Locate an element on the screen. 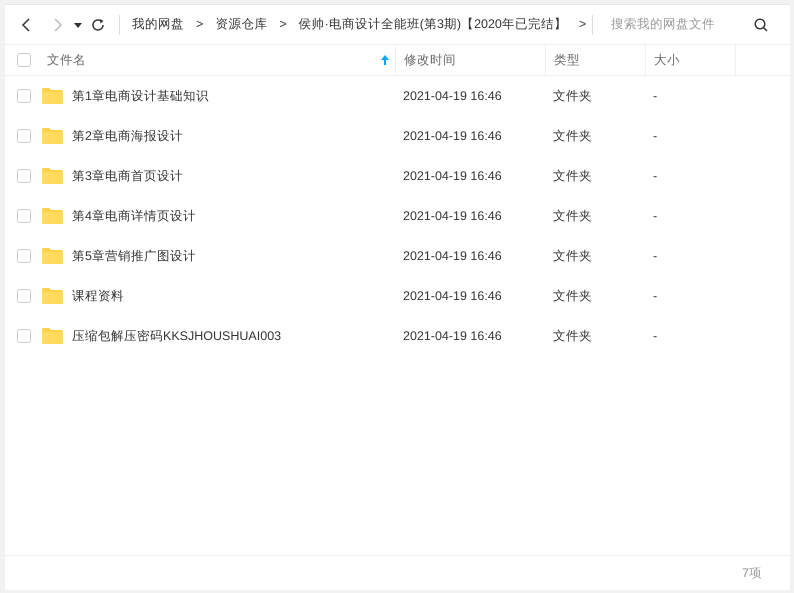  file-name-link: 课程资料 is located at coordinates (98, 296).